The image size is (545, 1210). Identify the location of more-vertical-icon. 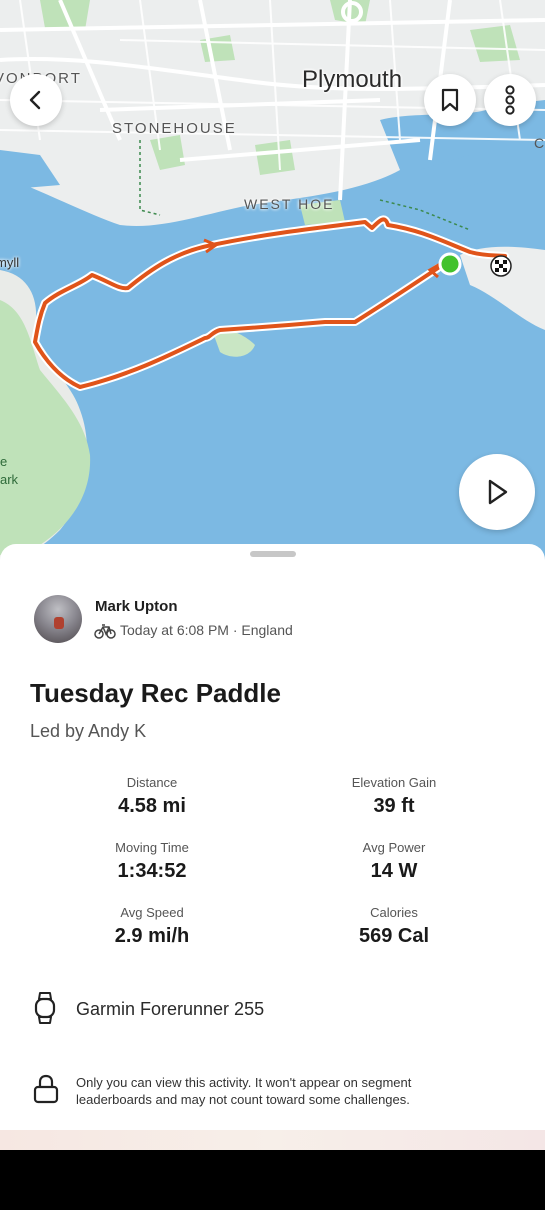
(510, 100).